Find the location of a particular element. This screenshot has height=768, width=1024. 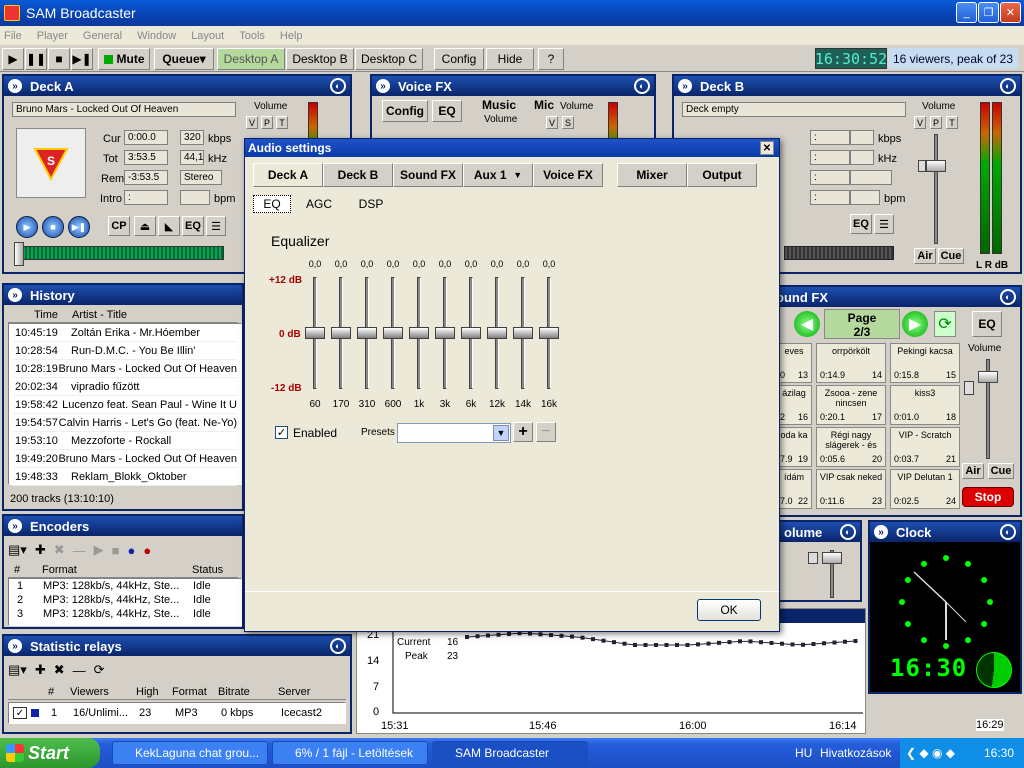

deck-b-air-button: Air is located at coordinates (925, 256).